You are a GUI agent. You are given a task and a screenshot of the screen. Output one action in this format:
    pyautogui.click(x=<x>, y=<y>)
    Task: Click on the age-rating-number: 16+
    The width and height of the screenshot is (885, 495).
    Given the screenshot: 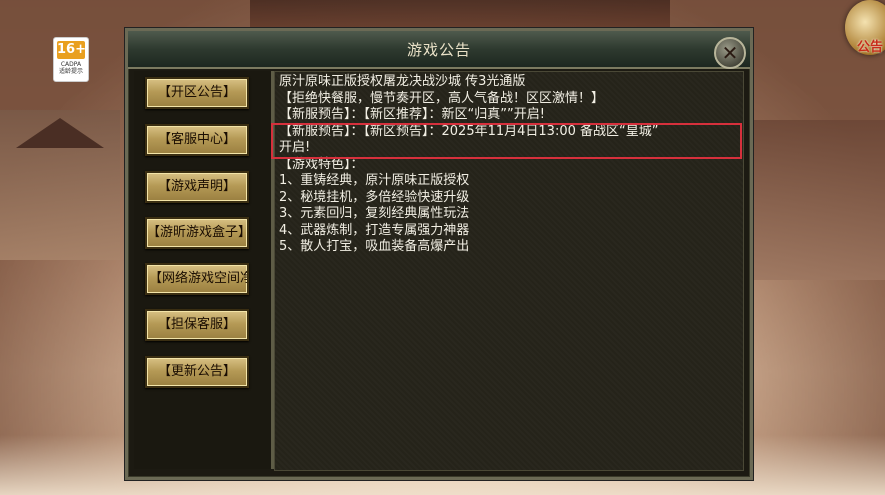 What is the action you would take?
    pyautogui.click(x=71, y=50)
    